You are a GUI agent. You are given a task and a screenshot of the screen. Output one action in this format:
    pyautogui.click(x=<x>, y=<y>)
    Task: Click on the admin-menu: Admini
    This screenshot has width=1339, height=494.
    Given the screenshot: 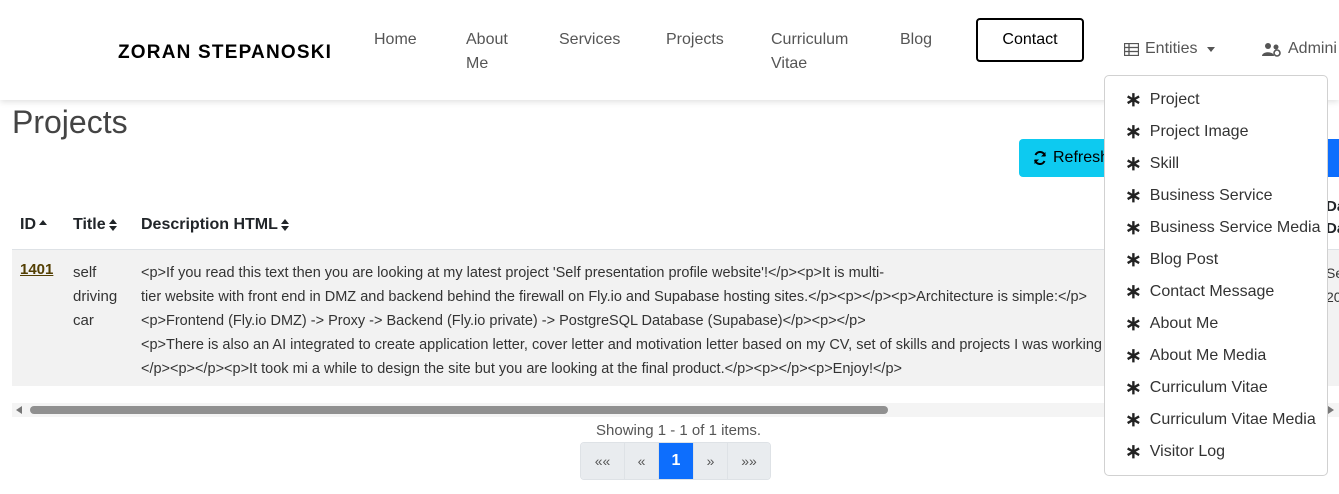 What is the action you would take?
    pyautogui.click(x=1299, y=49)
    